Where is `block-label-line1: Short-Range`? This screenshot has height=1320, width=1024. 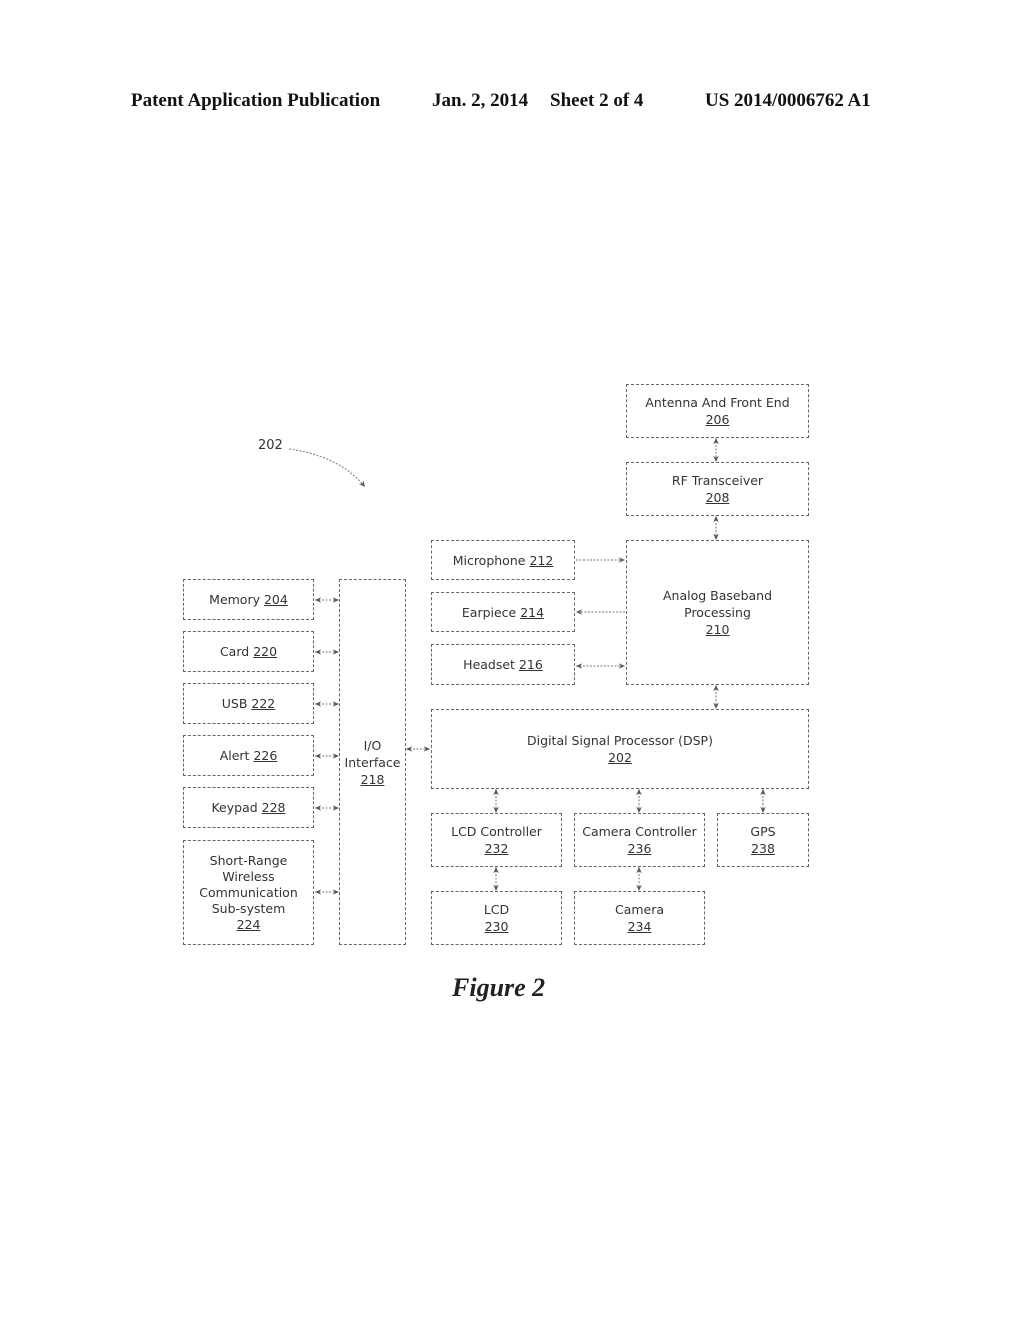 block-label-line1: Short-Range is located at coordinates (248, 860).